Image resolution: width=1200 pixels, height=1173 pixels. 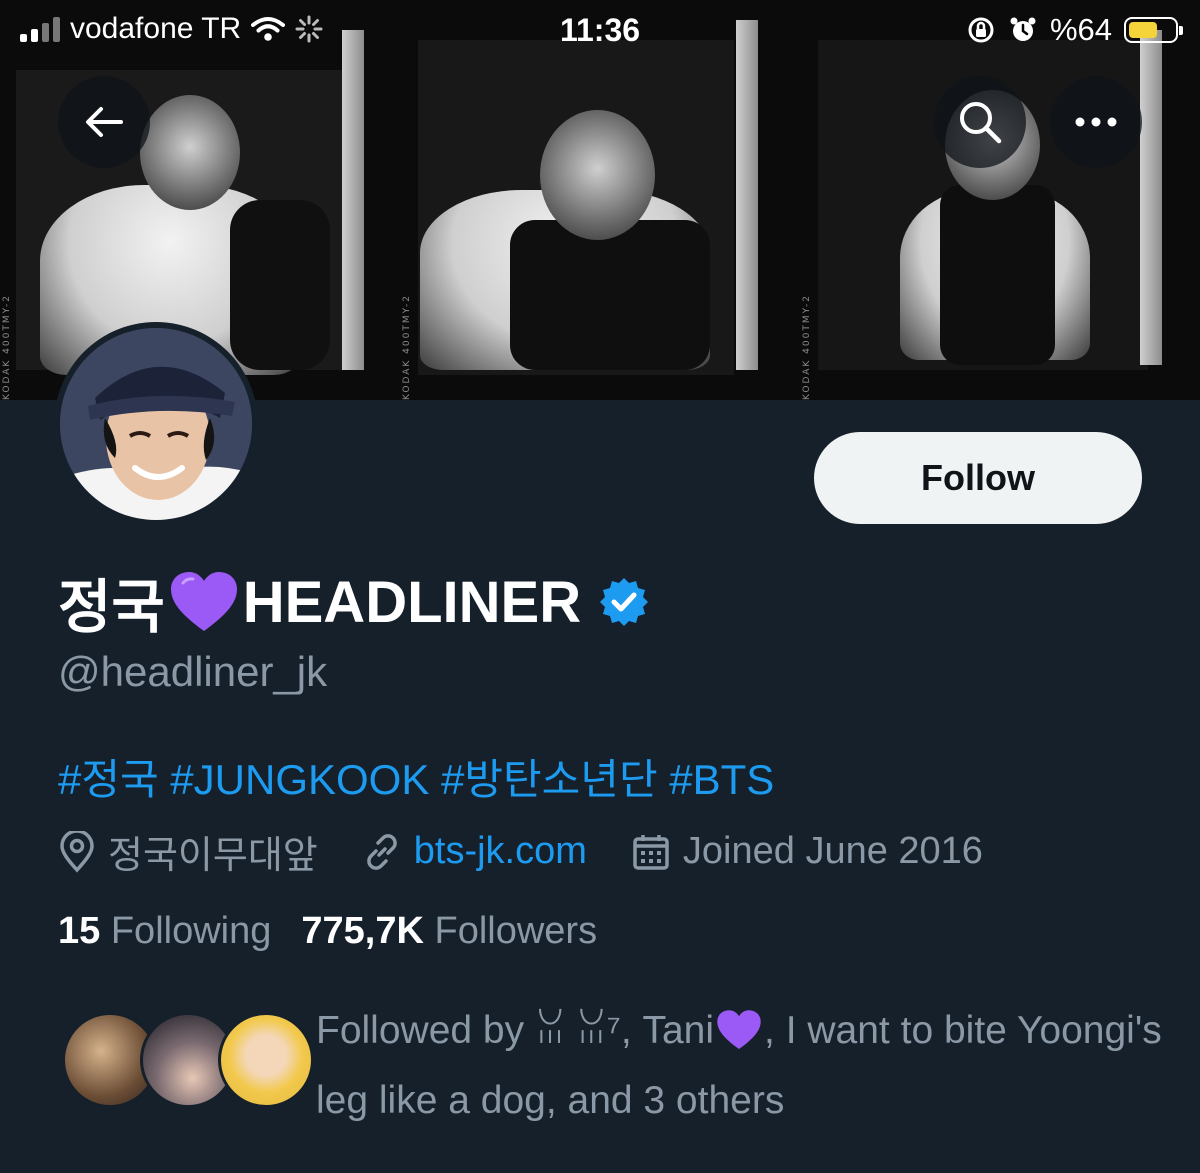 I want to click on followers-count: 775,7K, so click(x=362, y=931).